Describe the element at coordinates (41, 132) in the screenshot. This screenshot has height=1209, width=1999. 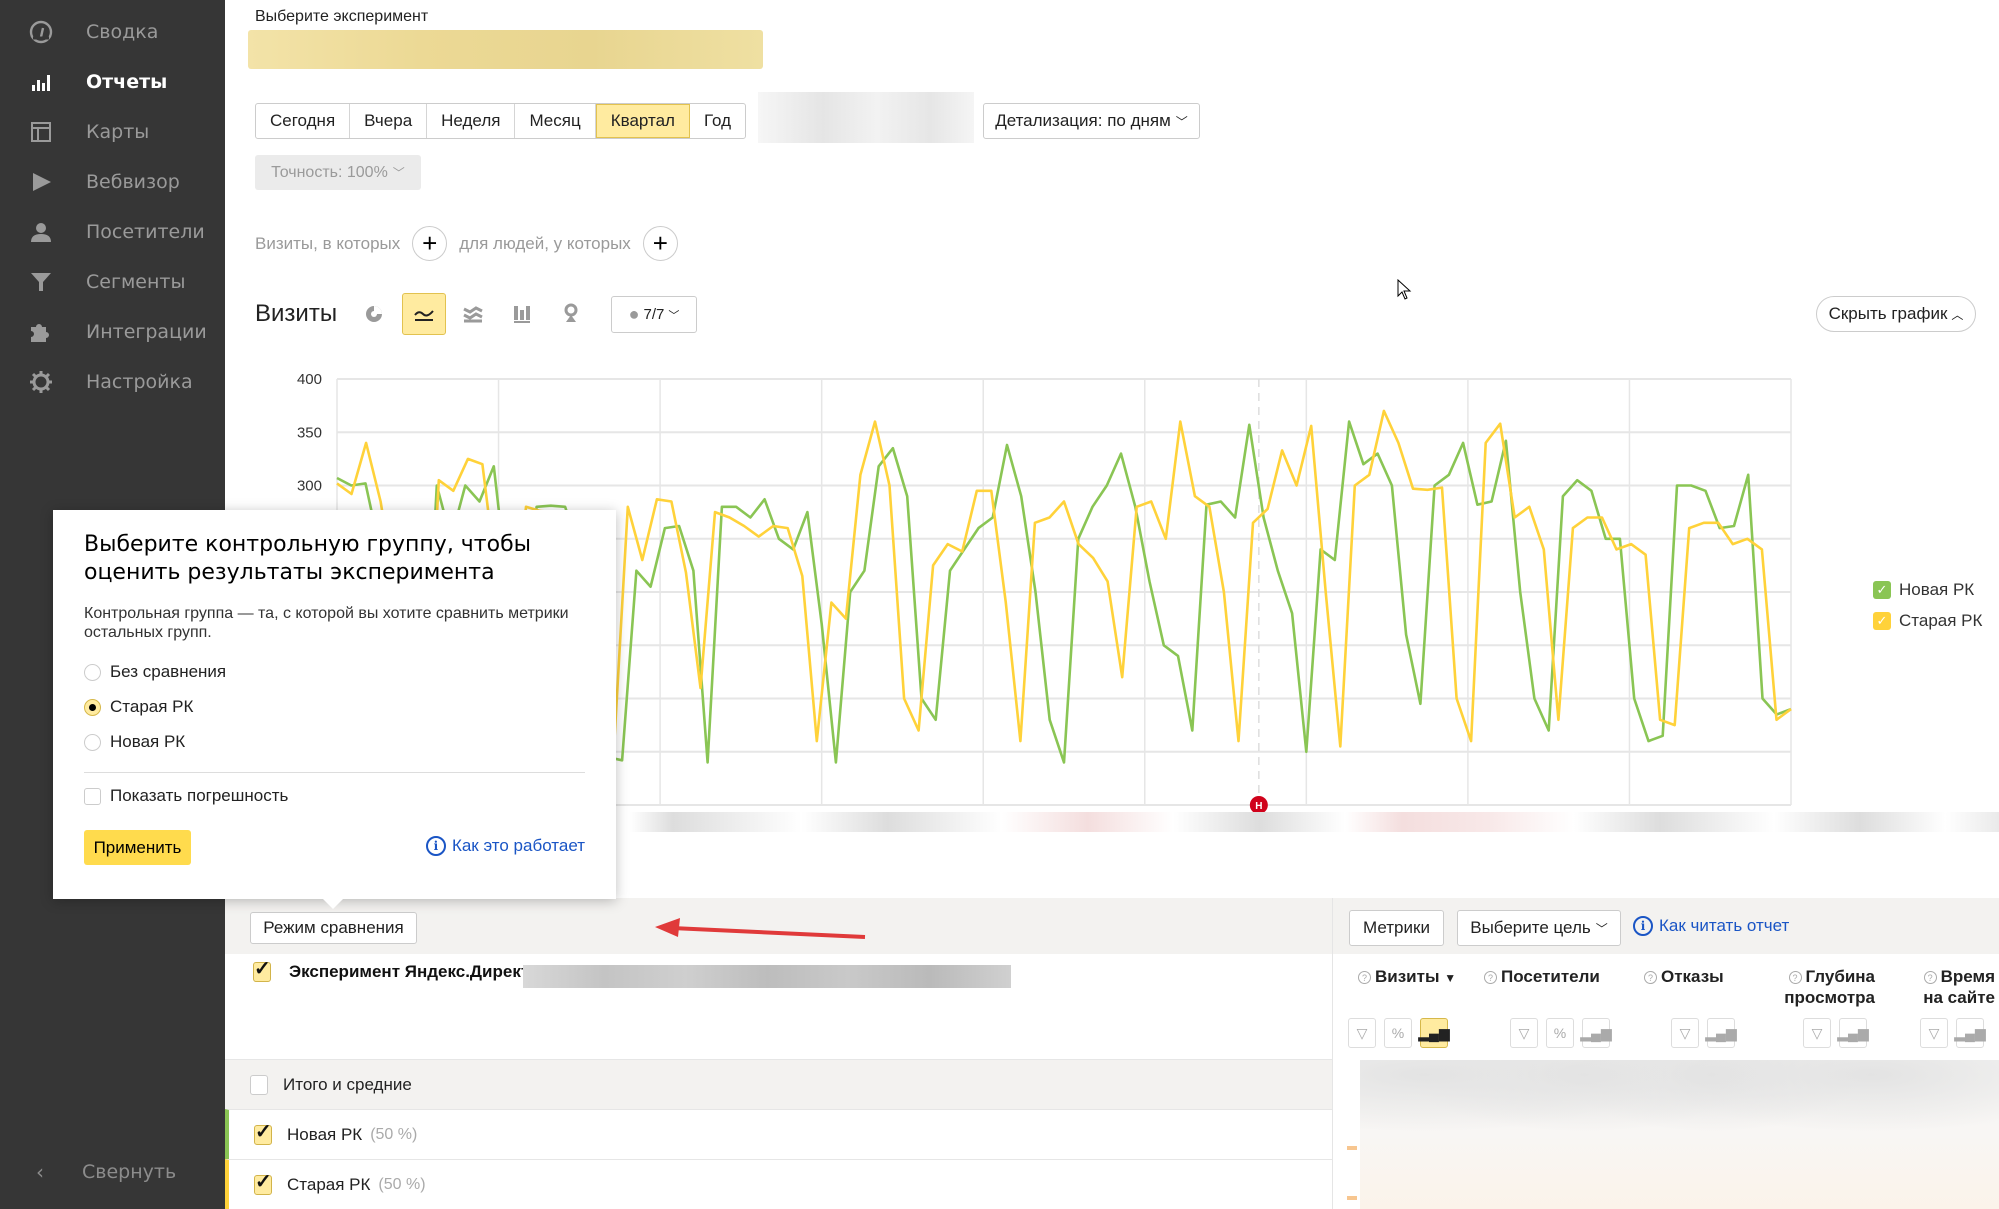
I see `map-layout-icon` at that location.